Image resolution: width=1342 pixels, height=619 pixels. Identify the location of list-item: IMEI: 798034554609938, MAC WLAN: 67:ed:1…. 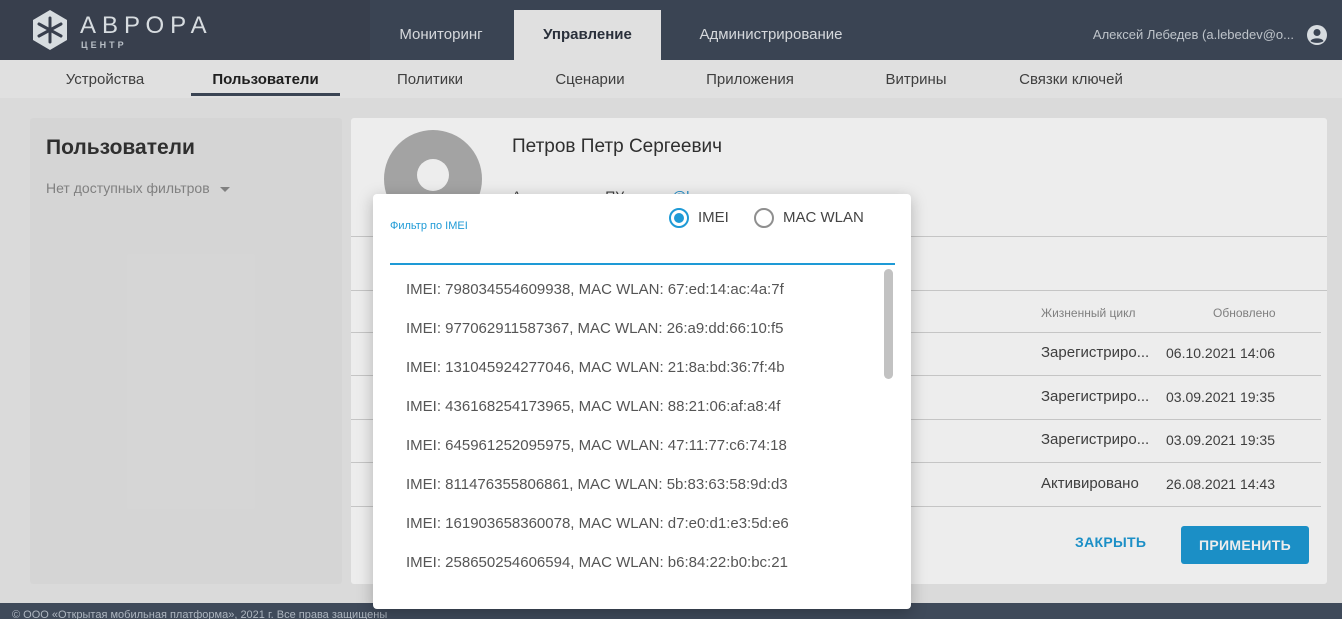
(595, 289).